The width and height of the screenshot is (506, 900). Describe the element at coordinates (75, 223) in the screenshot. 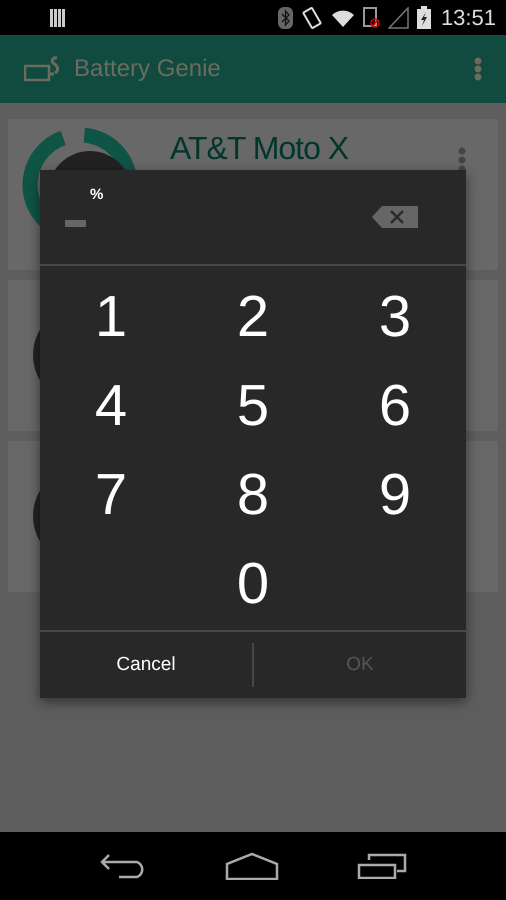

I see `empty-value-mark` at that location.